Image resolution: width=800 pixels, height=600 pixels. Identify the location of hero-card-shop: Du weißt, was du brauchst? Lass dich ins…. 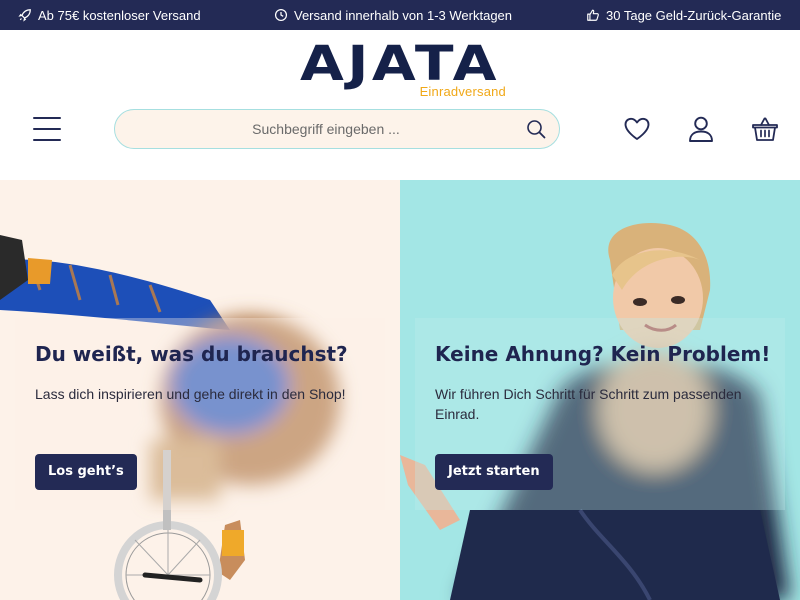
(200, 414).